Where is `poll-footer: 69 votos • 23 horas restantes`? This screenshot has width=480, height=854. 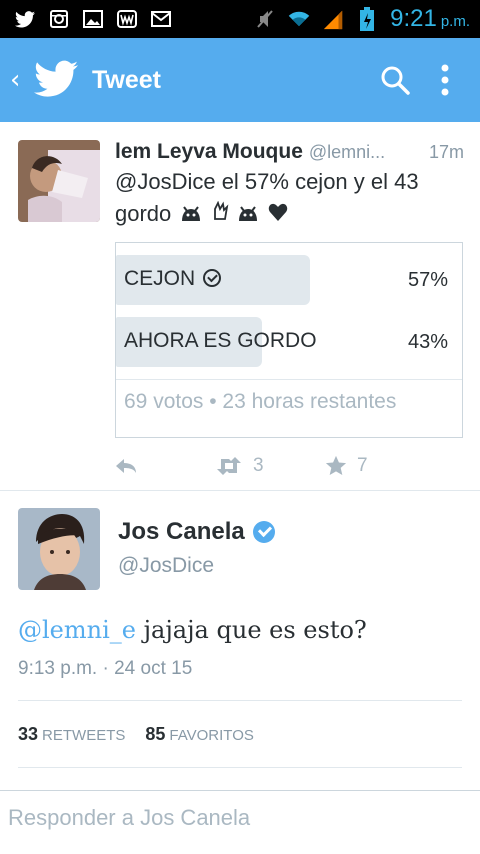
poll-footer: 69 votos • 23 horas restantes is located at coordinates (289, 401).